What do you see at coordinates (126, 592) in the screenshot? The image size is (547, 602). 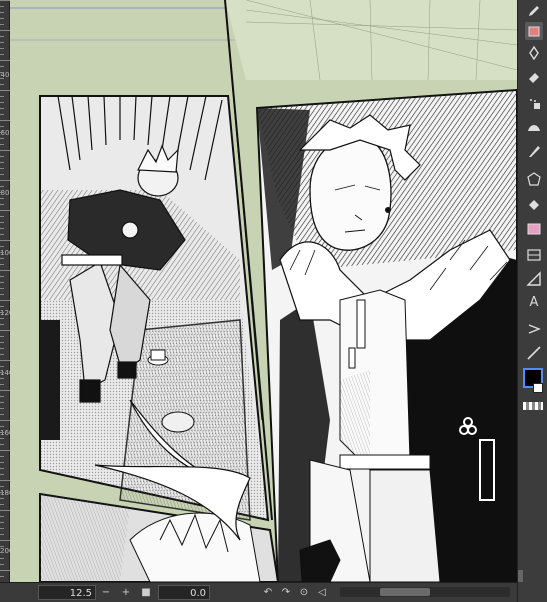 I see `zoom-in-button: +` at bounding box center [126, 592].